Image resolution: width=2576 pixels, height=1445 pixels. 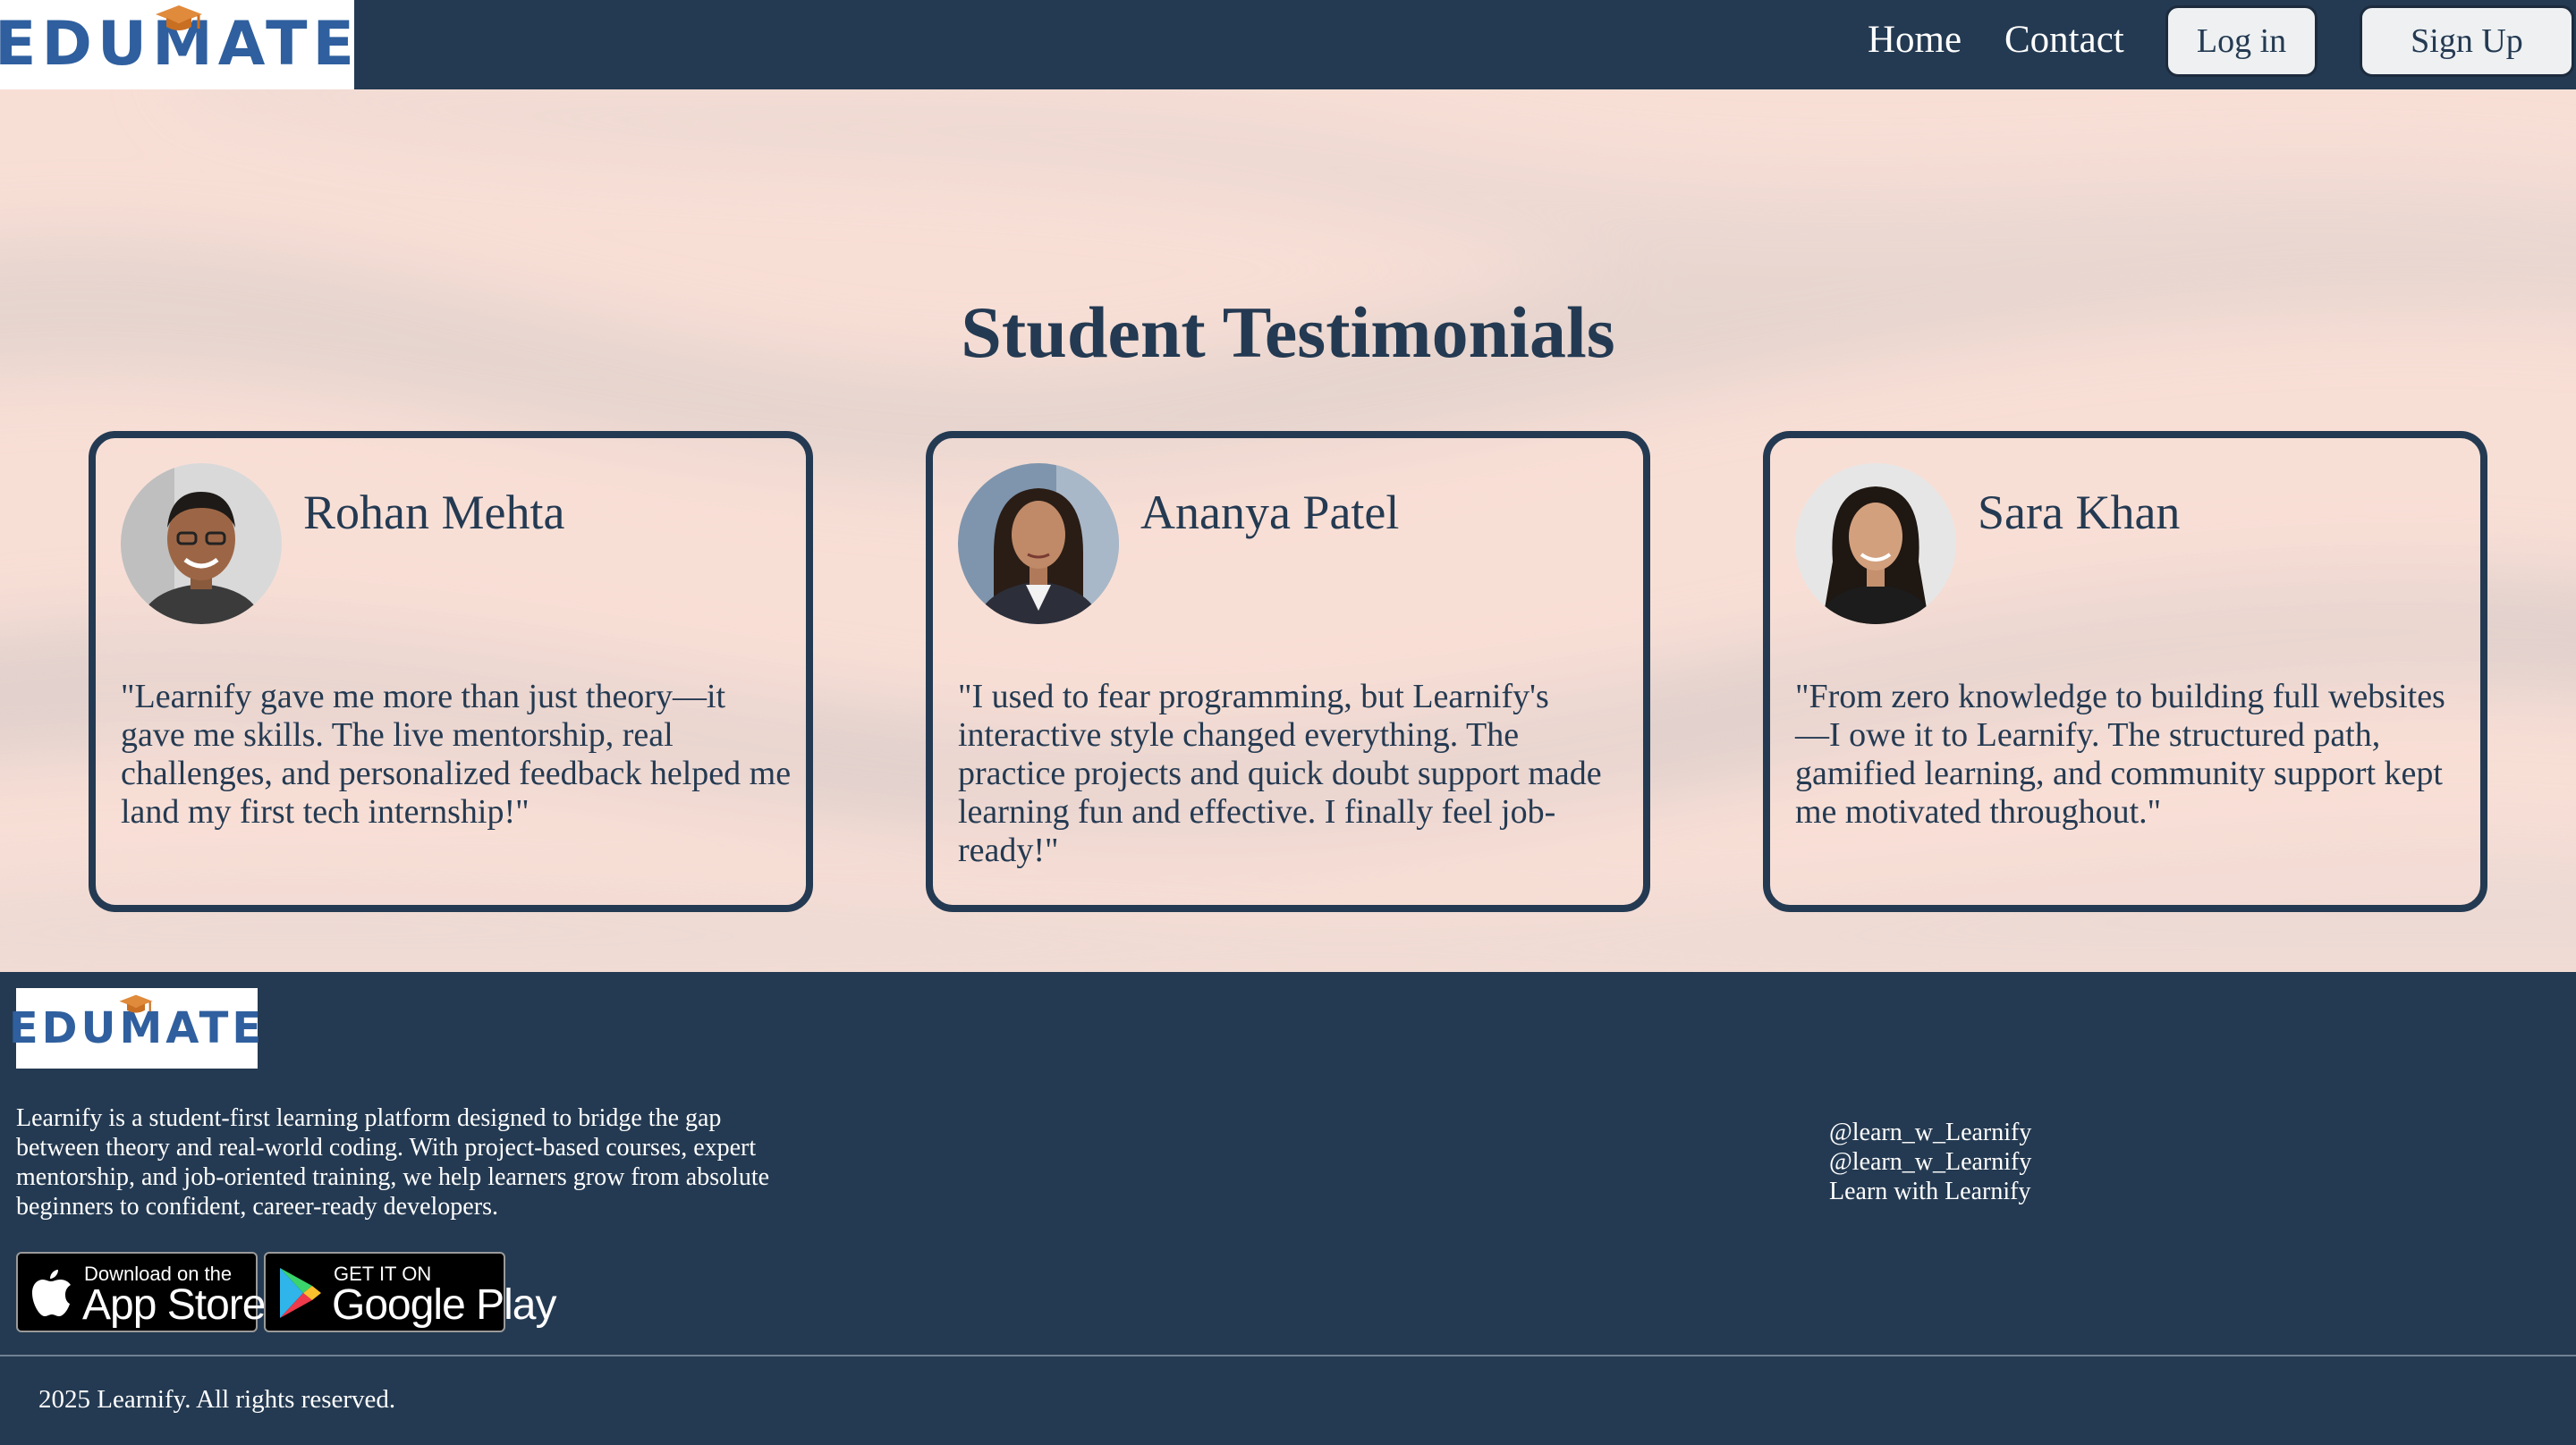 I want to click on google-play-badge: GET IT ON Google Play, so click(x=410, y=1292).